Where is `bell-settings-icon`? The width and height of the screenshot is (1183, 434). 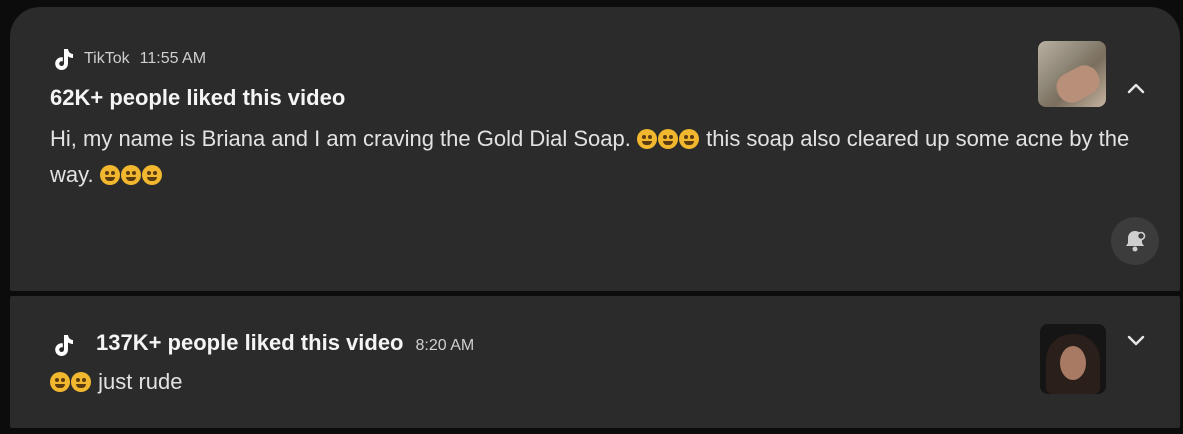
bell-settings-icon is located at coordinates (1136, 241).